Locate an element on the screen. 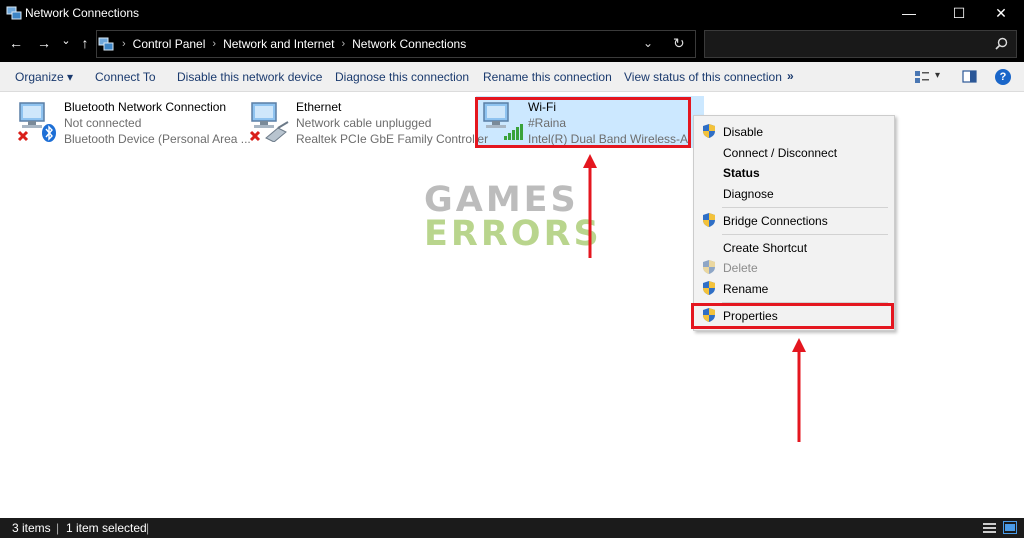  preview-pane-icon is located at coordinates (969, 76).